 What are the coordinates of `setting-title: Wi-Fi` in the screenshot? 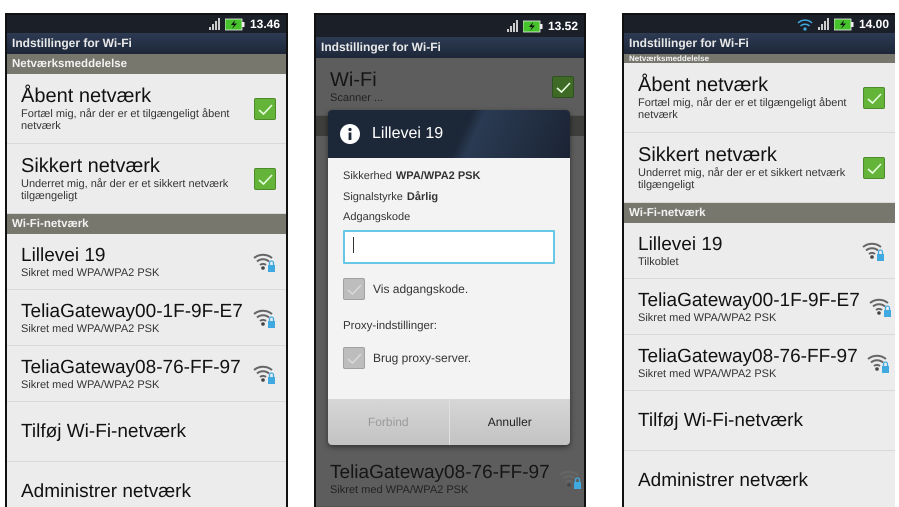 It's located at (354, 80).